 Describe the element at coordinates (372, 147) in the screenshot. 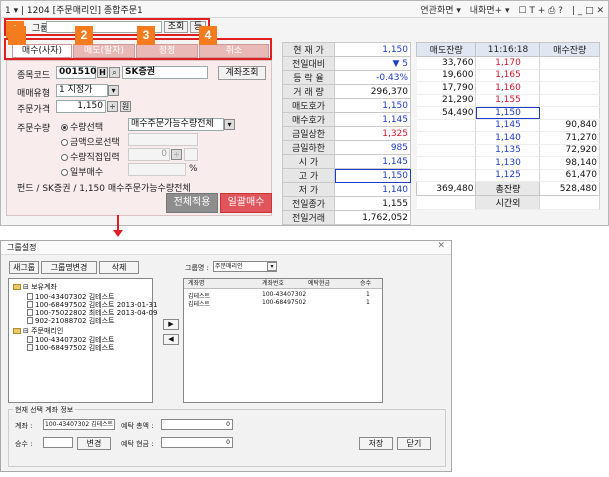

I see `quote-value: 985` at that location.